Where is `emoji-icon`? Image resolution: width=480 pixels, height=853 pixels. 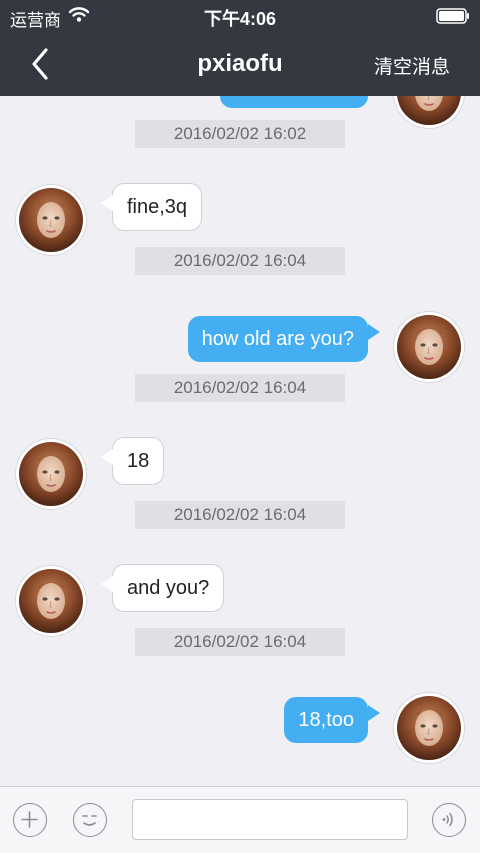
emoji-icon is located at coordinates (89, 820).